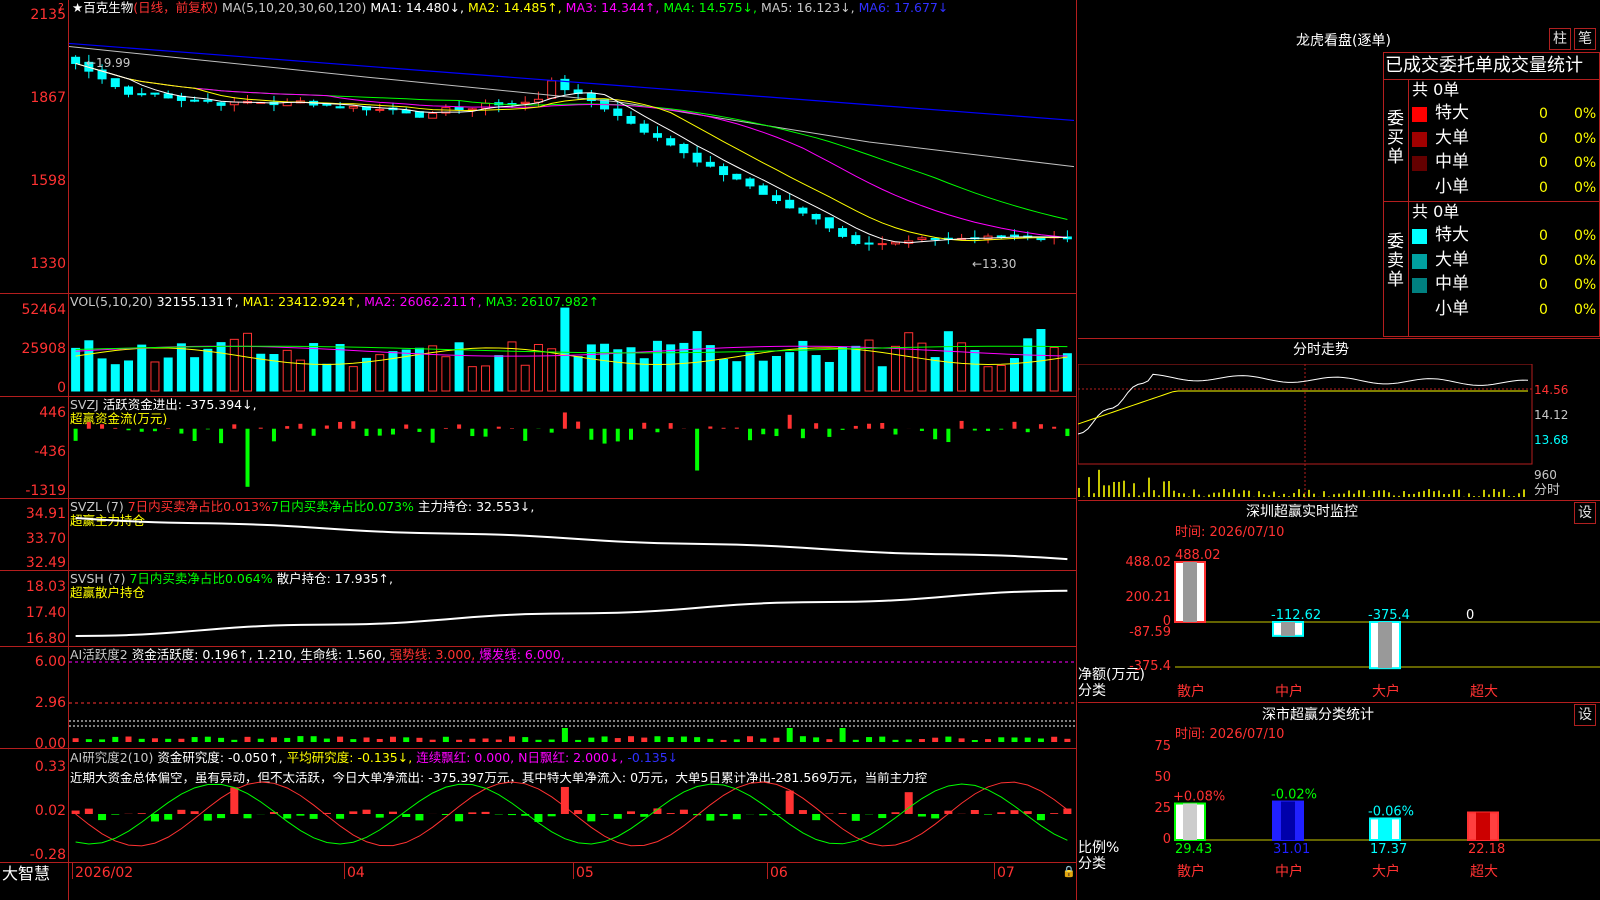  I want to click on monitor-category-label: 大户, so click(1386, 691).